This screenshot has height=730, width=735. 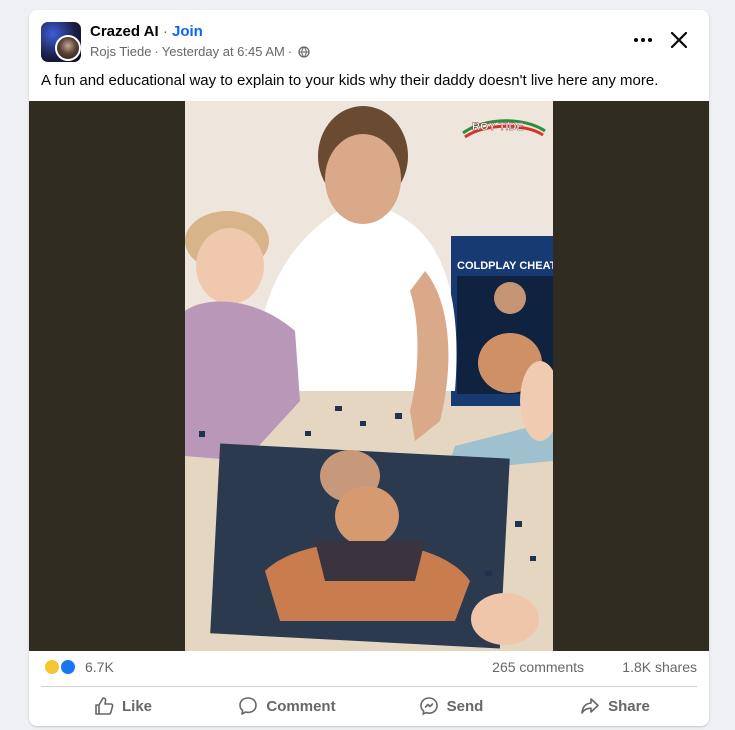 I want to click on share-label: Share, so click(x=629, y=706).